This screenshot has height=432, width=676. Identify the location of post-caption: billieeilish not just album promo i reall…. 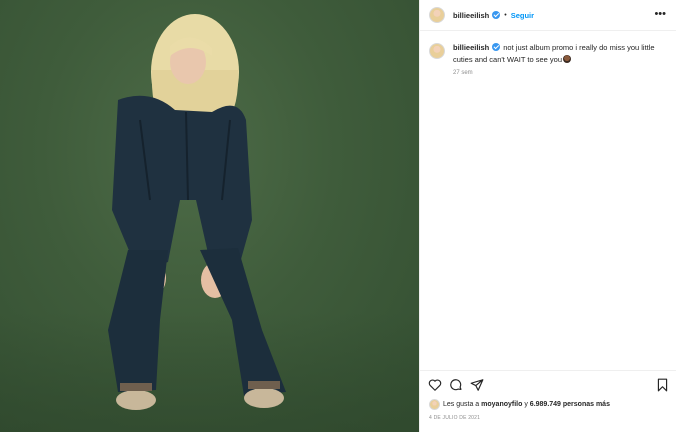
(549, 53).